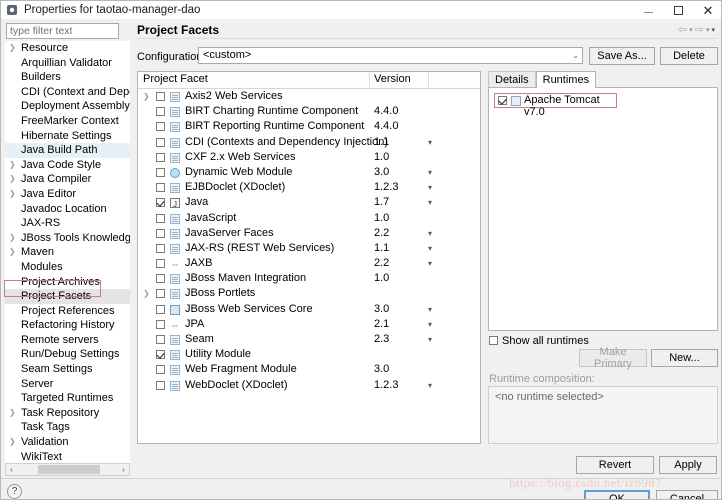  Describe the element at coordinates (309, 218) in the screenshot. I see `table-row: JavaScript 1.0` at that location.